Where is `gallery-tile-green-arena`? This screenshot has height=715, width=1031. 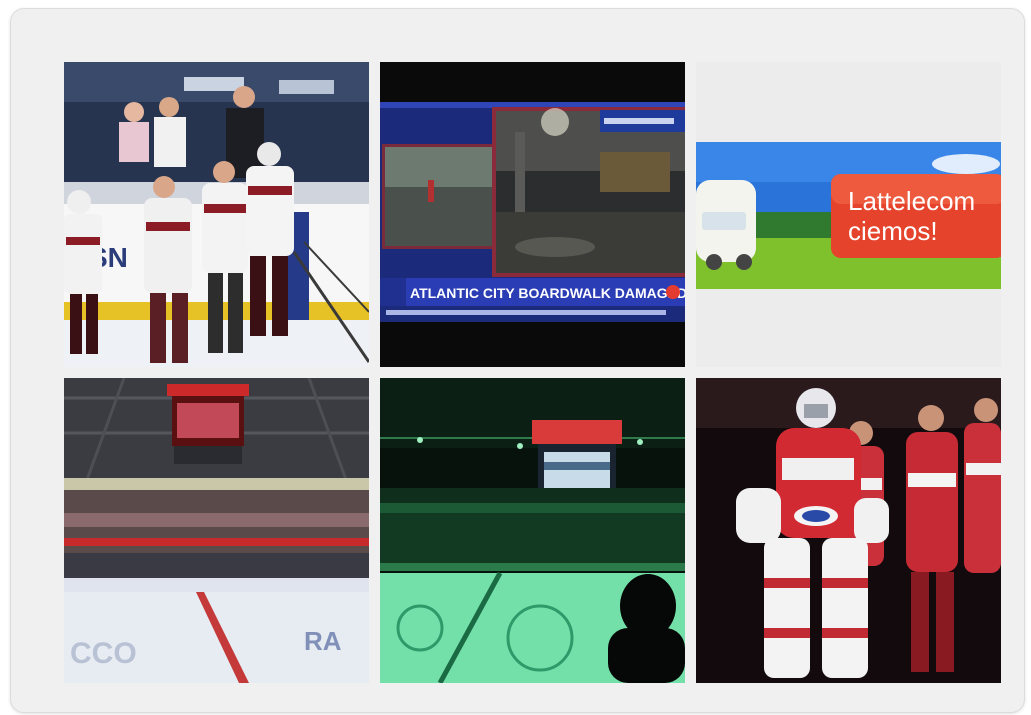 gallery-tile-green-arena is located at coordinates (532, 530).